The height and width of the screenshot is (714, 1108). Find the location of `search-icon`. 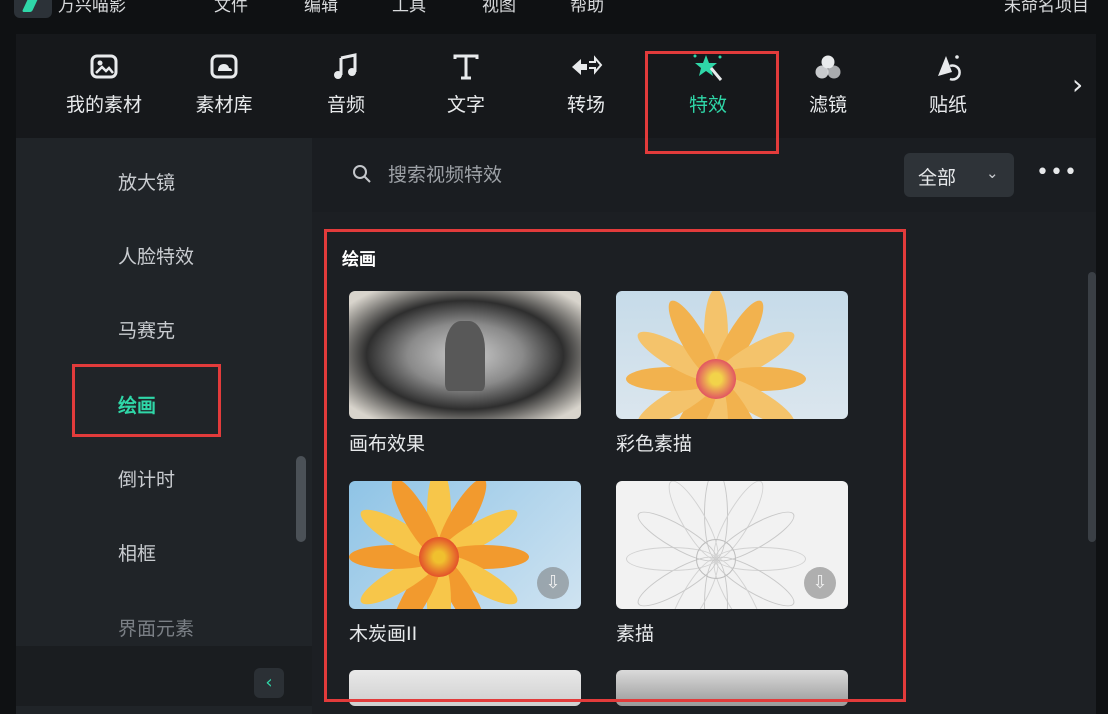

search-icon is located at coordinates (362, 176).